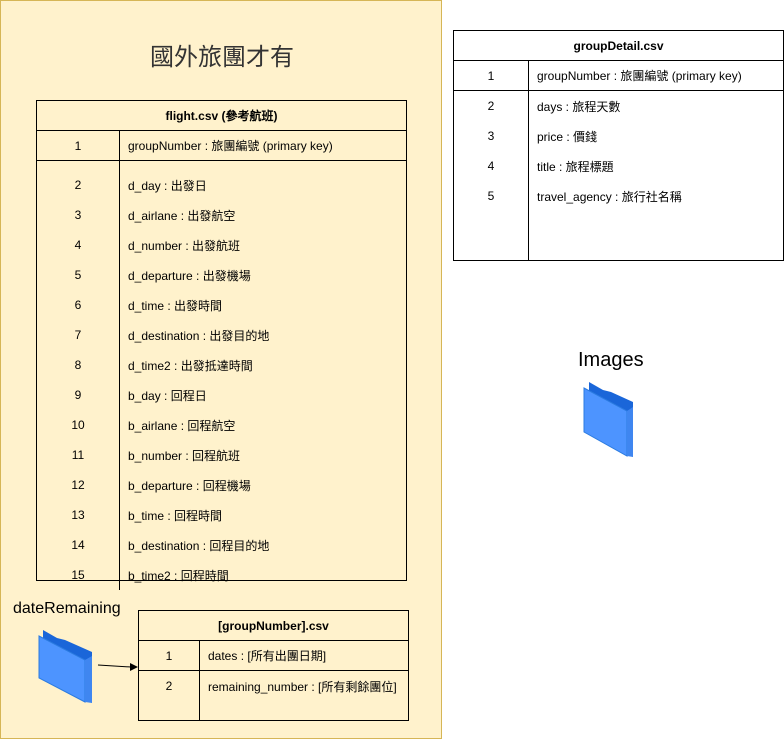 This screenshot has width=784, height=741. I want to click on group-number-row-2: 2 remaining_number : [所有剩餘團位], so click(273, 686).